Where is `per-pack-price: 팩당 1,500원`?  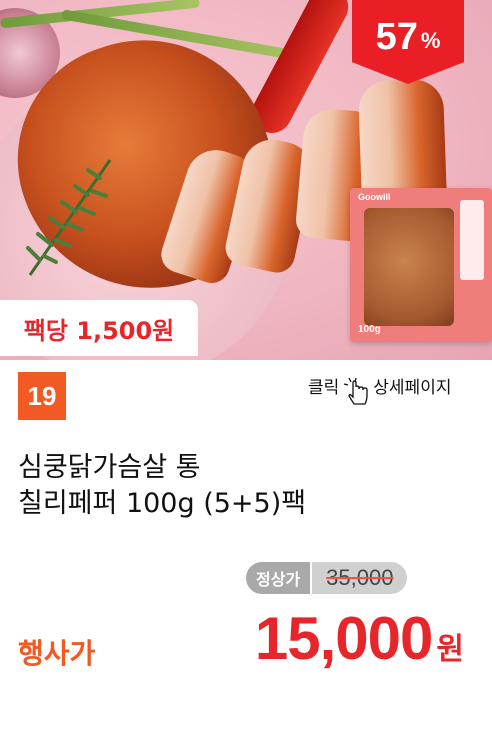
per-pack-price: 팩당 1,500원 is located at coordinates (99, 328).